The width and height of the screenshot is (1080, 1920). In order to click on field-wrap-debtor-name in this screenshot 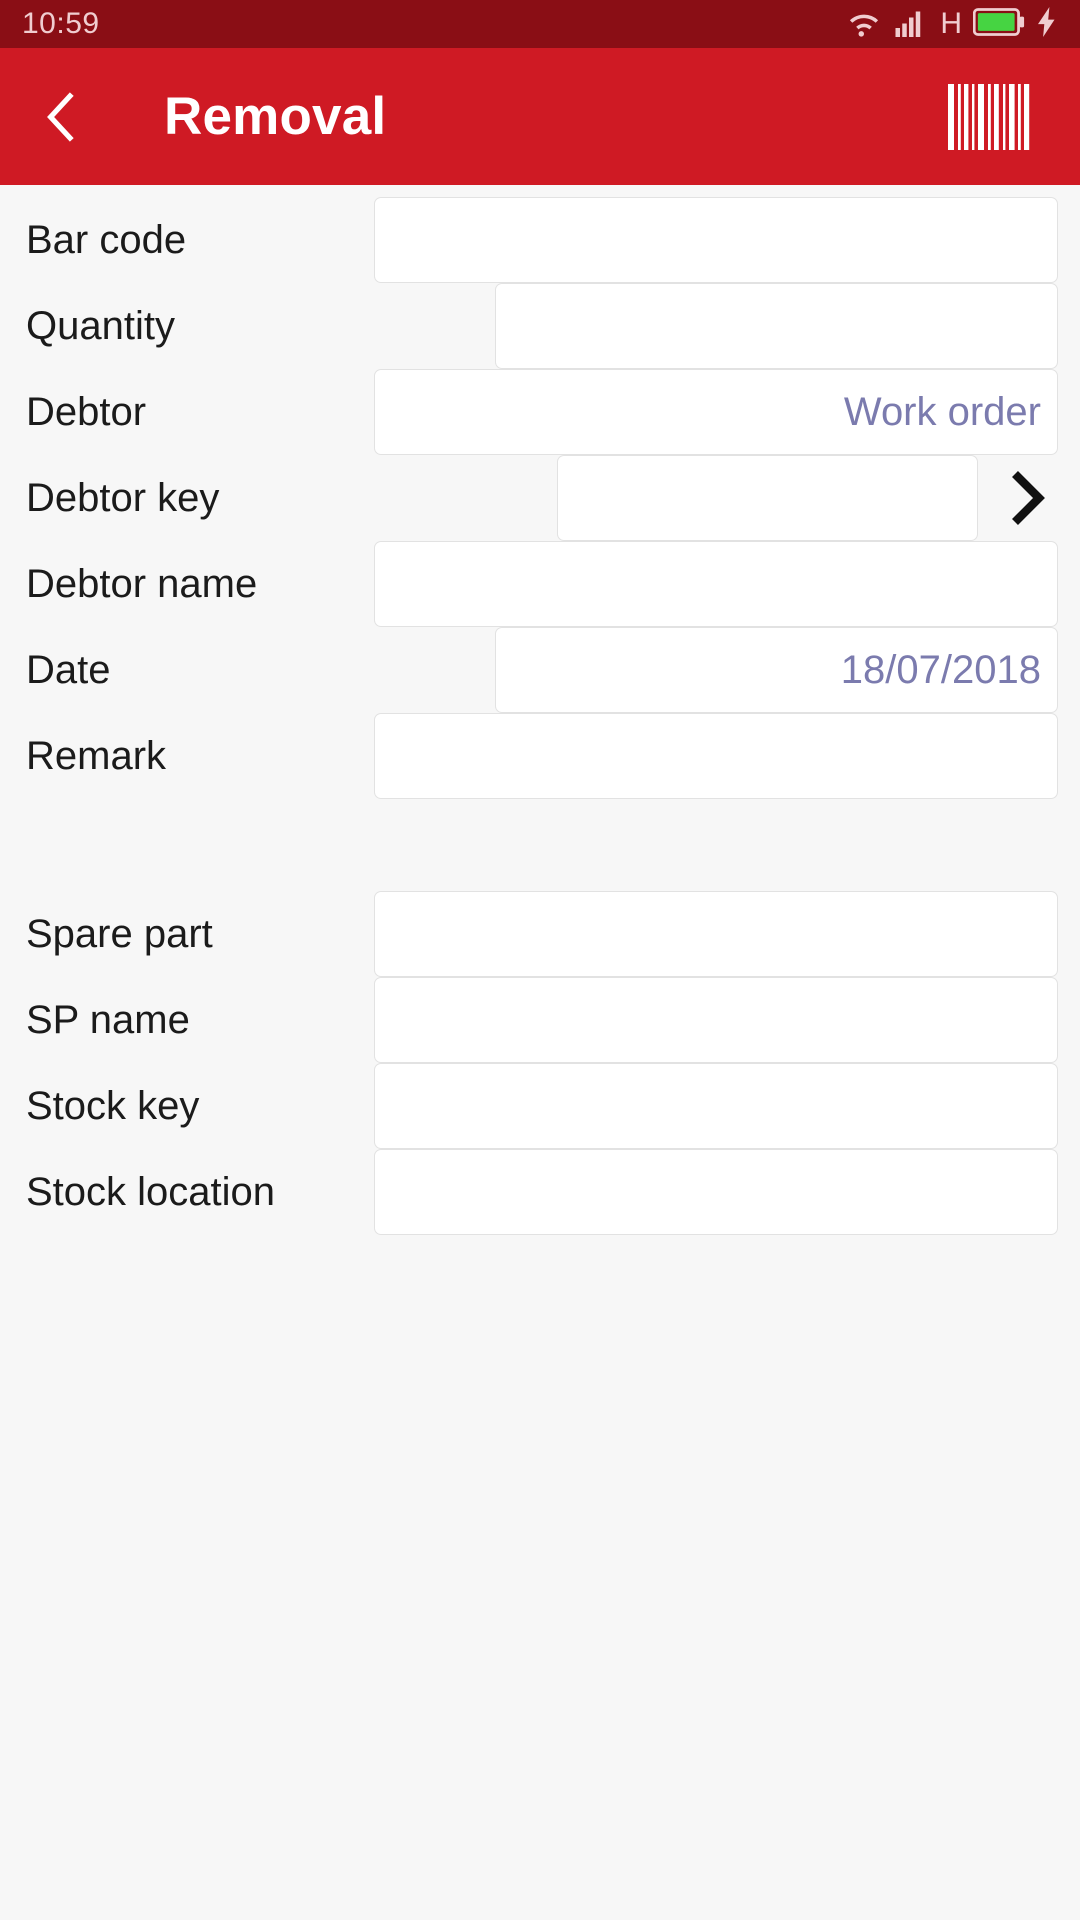, I will do `click(716, 584)`.